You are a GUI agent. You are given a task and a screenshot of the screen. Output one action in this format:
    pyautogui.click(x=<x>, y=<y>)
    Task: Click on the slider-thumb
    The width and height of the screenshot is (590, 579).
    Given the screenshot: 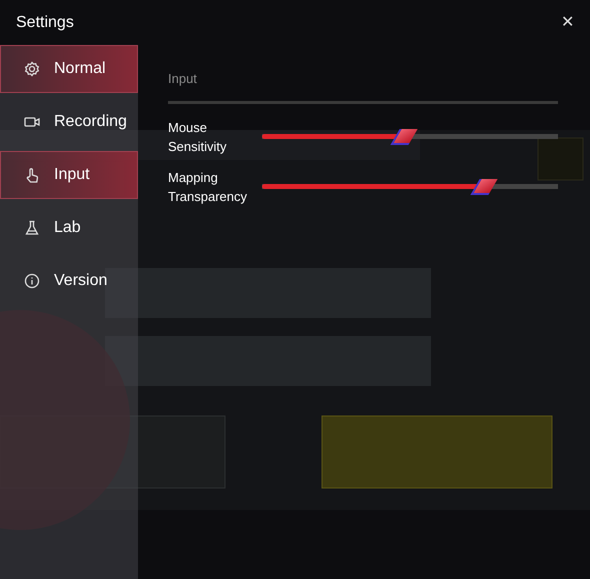 What is the action you would take?
    pyautogui.click(x=404, y=136)
    